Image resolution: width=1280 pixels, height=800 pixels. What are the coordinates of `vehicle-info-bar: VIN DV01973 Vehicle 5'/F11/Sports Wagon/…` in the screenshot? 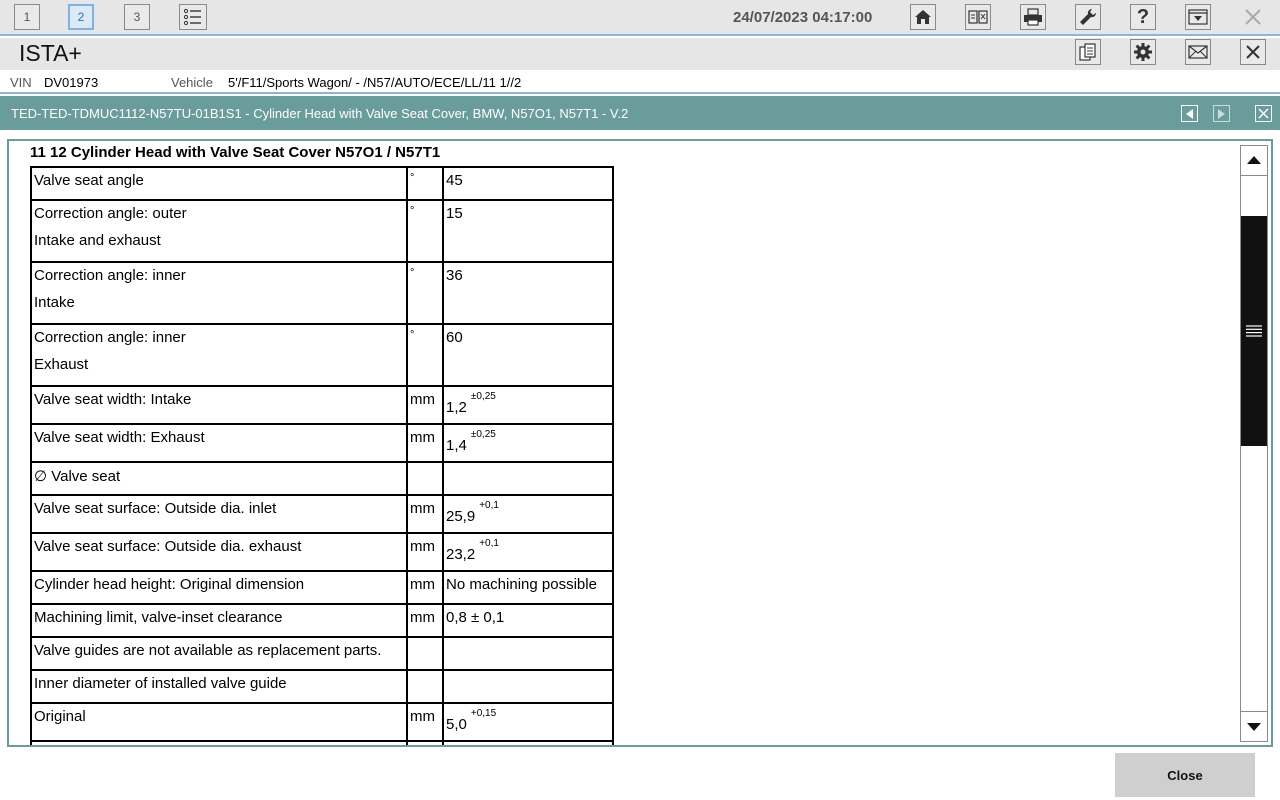 It's located at (640, 82).